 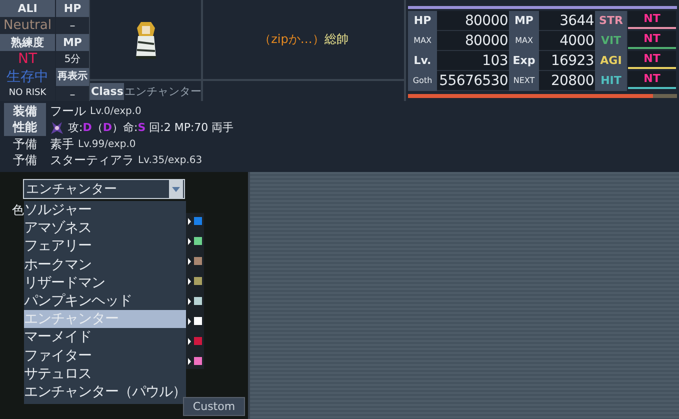 I want to click on equipment-name: スターティアラ, so click(x=92, y=161).